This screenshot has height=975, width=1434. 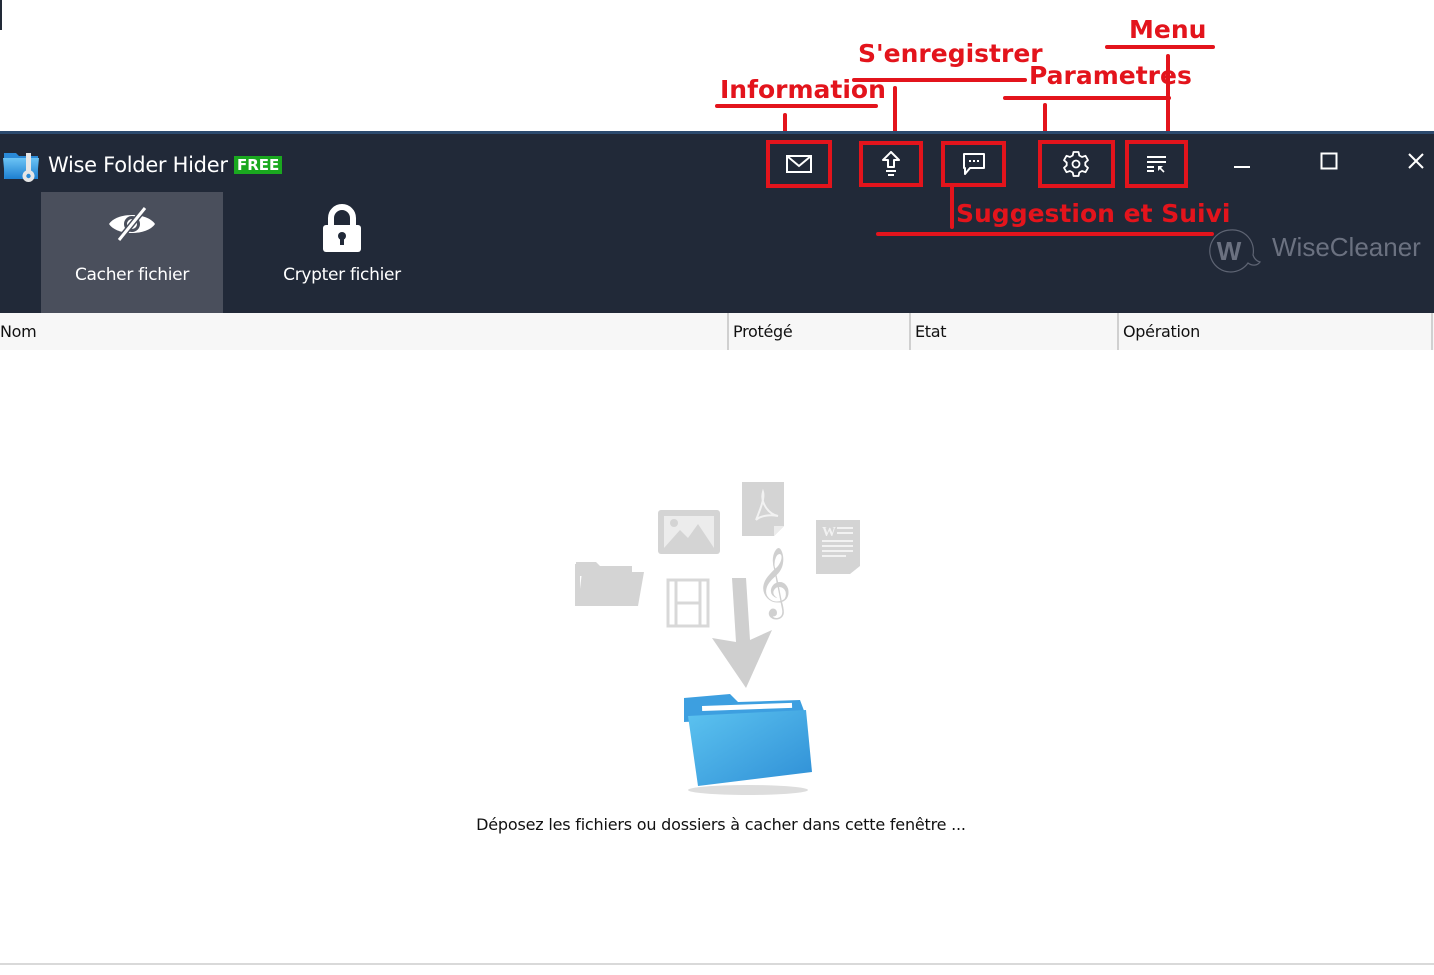 I want to click on wisecleaner-brand-text: WiseCleaner, so click(x=1346, y=247).